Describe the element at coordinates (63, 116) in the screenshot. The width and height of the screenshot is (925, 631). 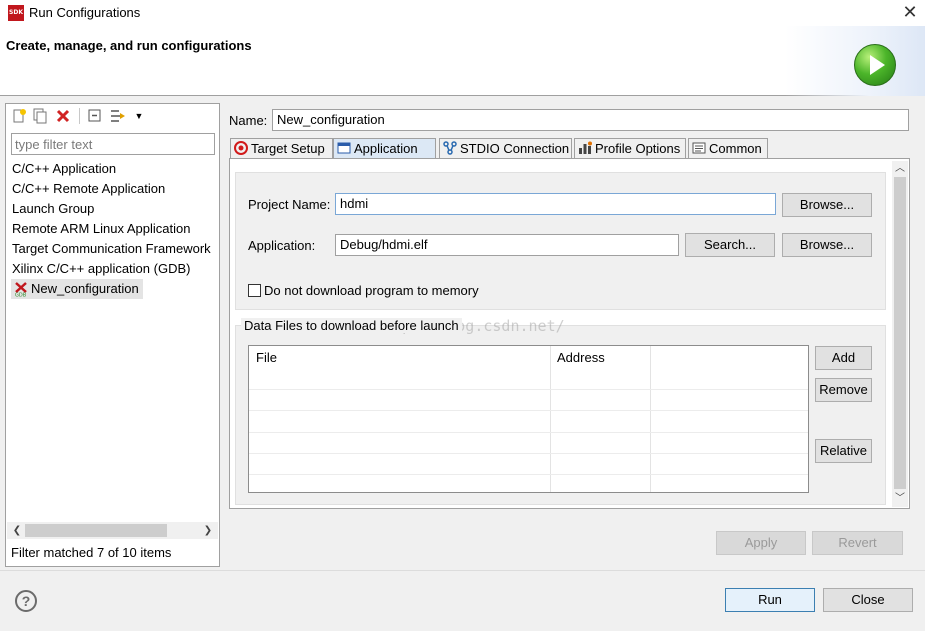
I see `delete-icon` at that location.